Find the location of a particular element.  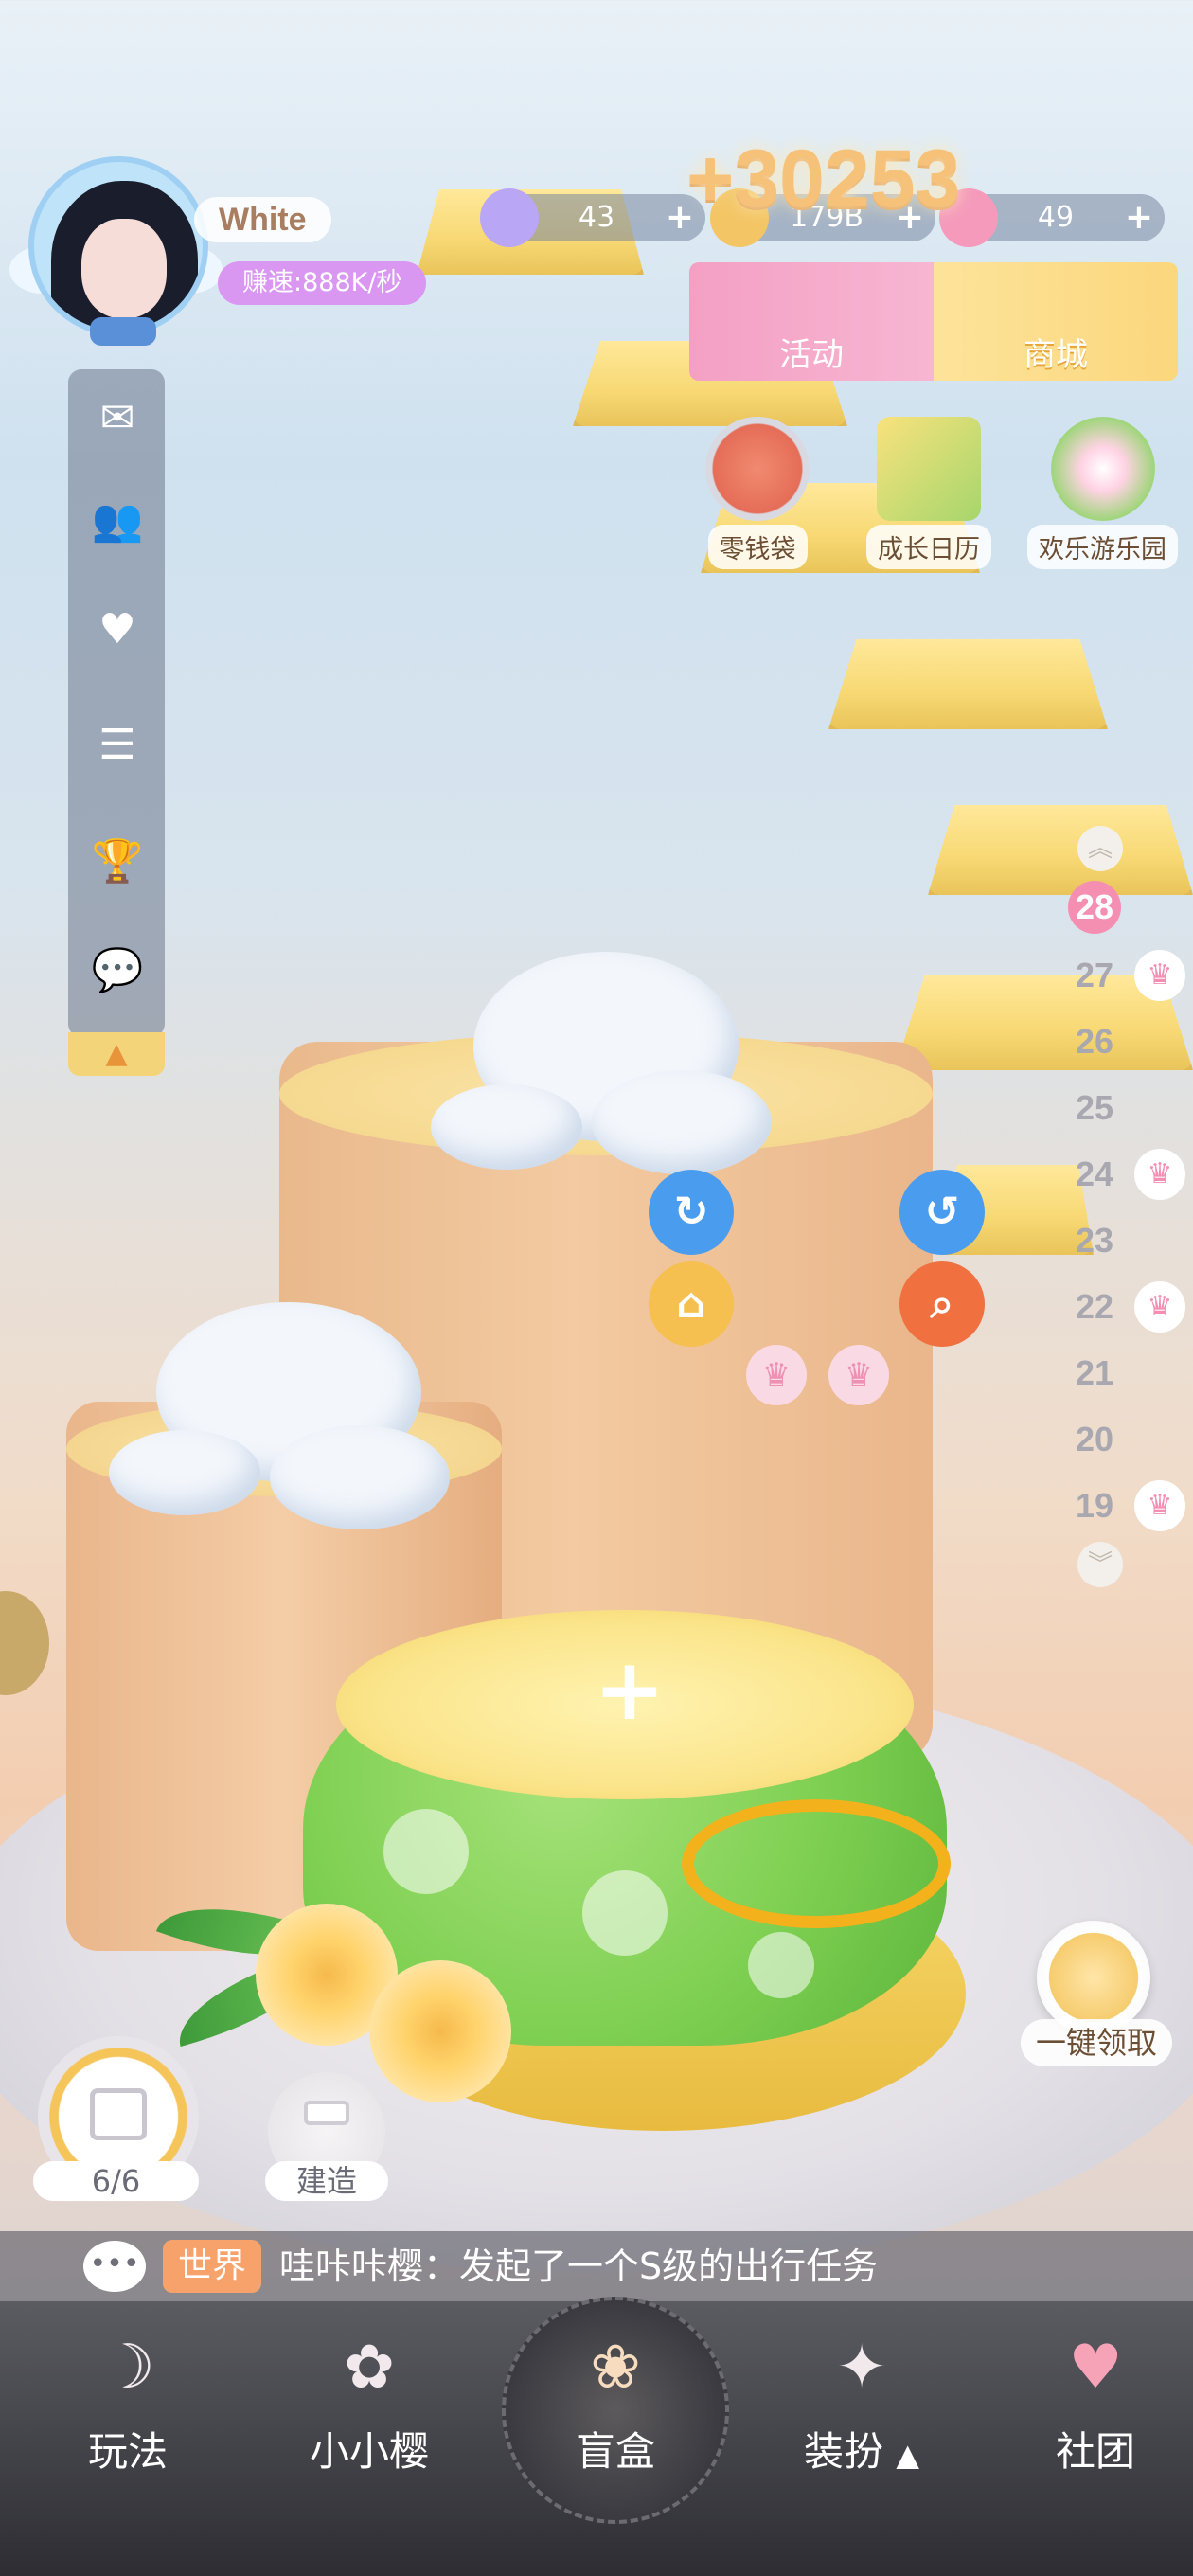

floor-item: 20 is located at coordinates (1094, 1439).